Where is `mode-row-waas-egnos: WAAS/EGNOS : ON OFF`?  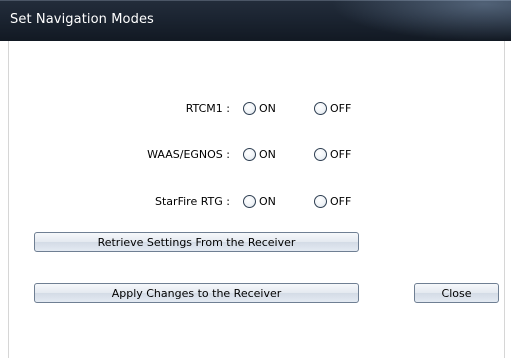
mode-row-waas-egnos: WAAS/EGNOS : ON OFF is located at coordinates (255, 154).